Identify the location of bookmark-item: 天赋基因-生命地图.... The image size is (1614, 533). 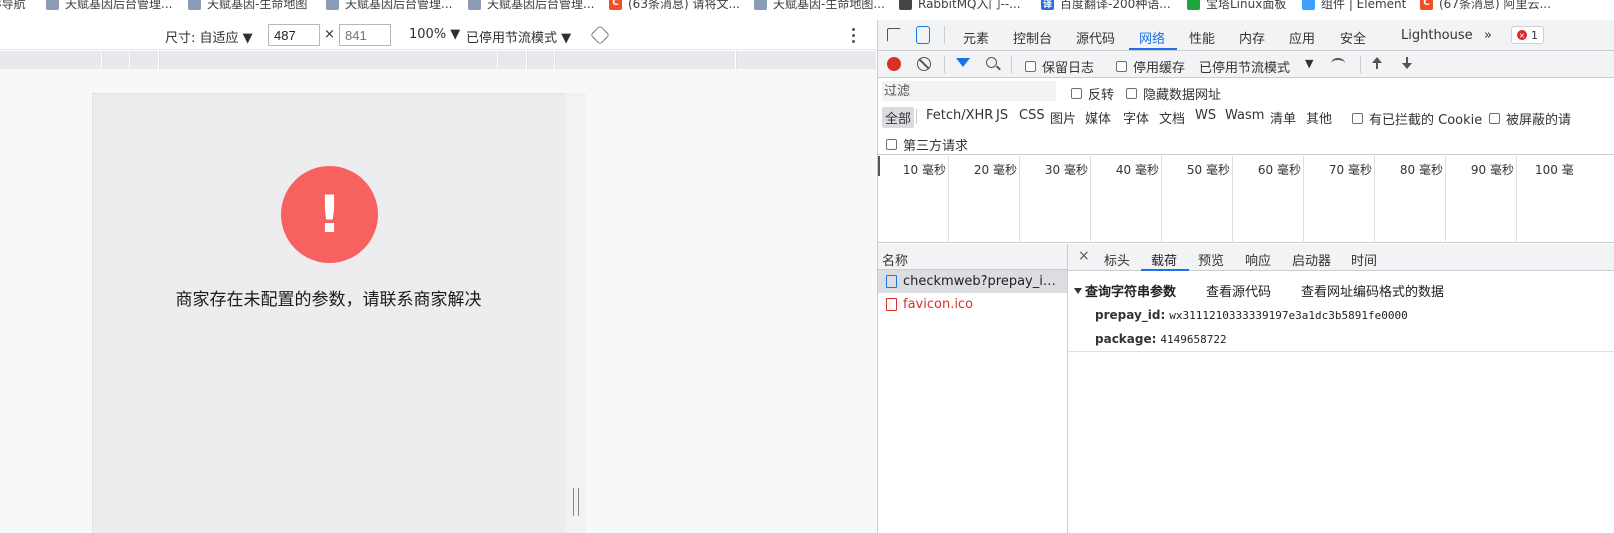
(819, 5).